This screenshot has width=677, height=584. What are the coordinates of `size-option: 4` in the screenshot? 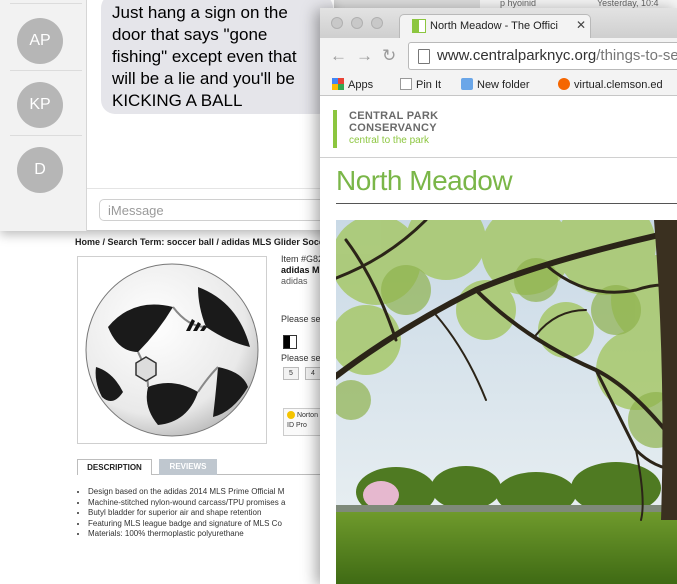 It's located at (313, 373).